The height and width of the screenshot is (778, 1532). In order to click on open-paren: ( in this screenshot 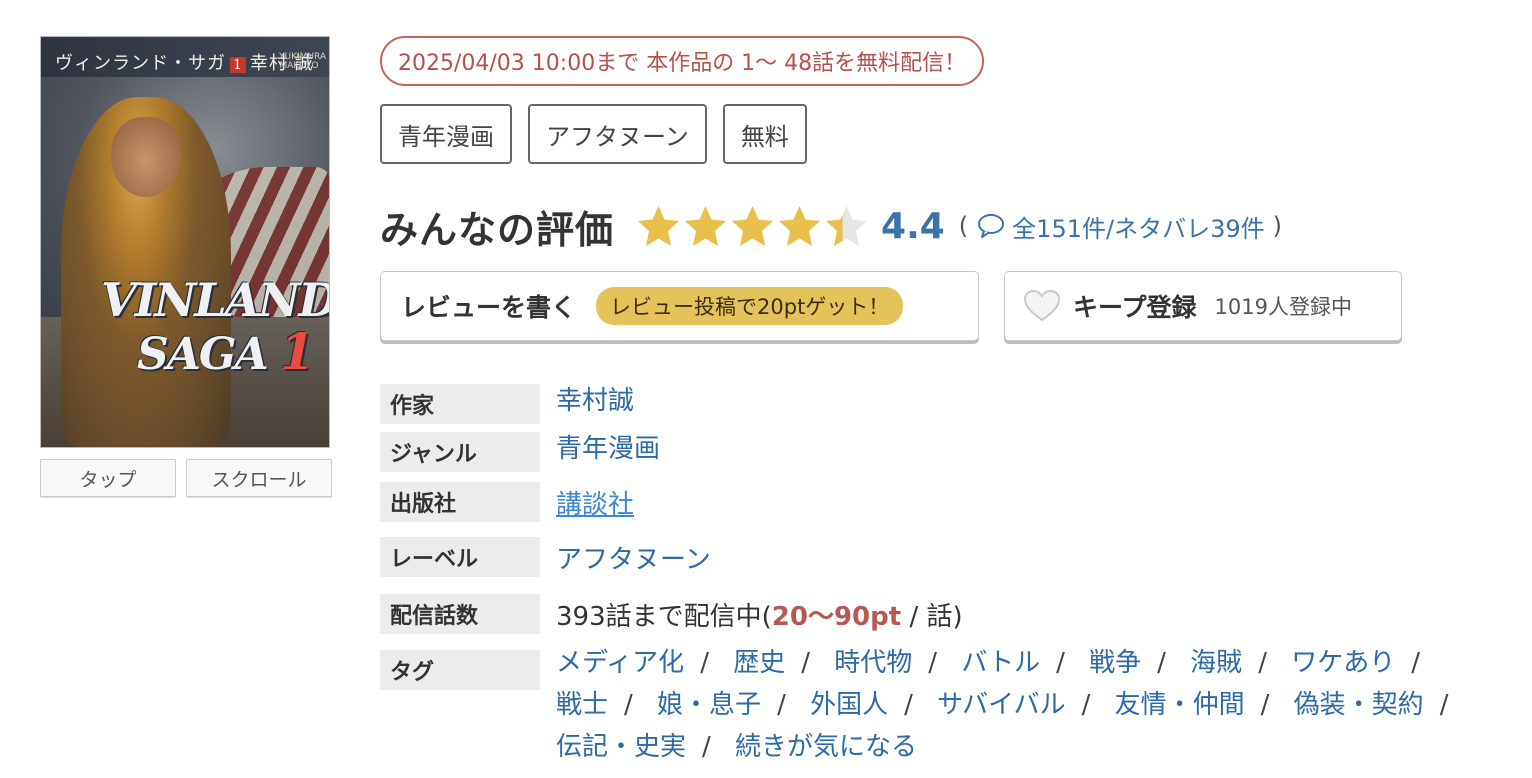, I will do `click(963, 226)`.